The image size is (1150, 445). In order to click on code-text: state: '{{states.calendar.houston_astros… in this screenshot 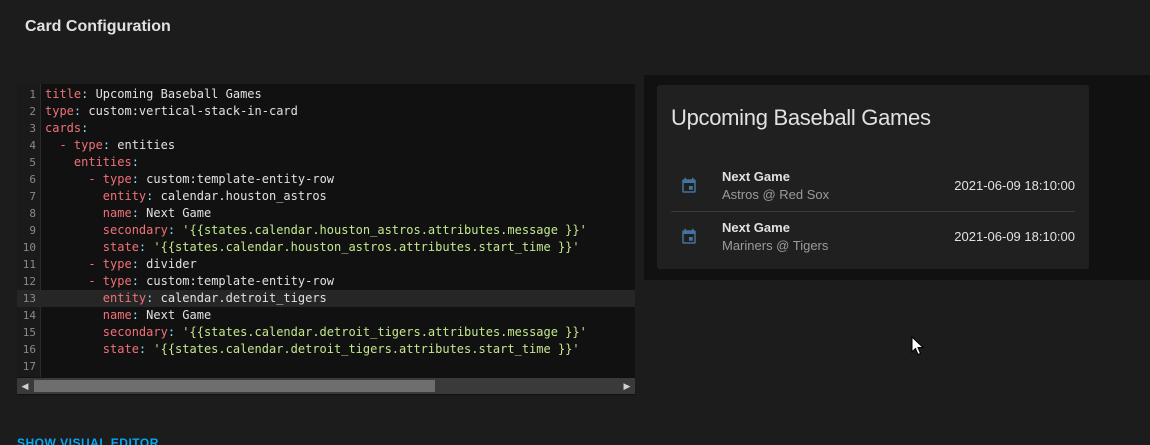, I will do `click(312, 247)`.